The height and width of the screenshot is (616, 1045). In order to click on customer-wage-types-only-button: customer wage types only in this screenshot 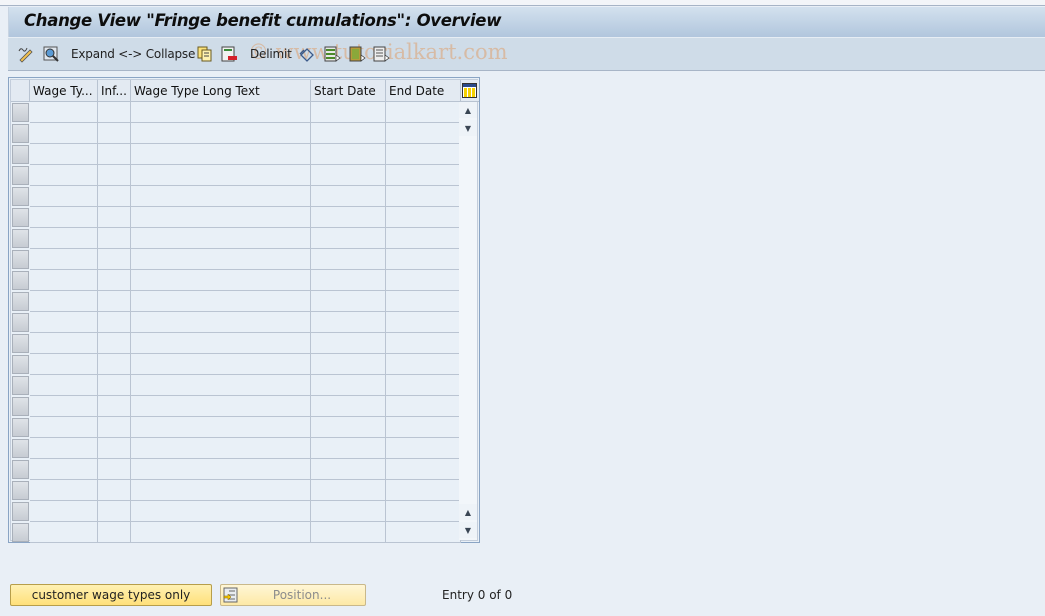, I will do `click(111, 595)`.